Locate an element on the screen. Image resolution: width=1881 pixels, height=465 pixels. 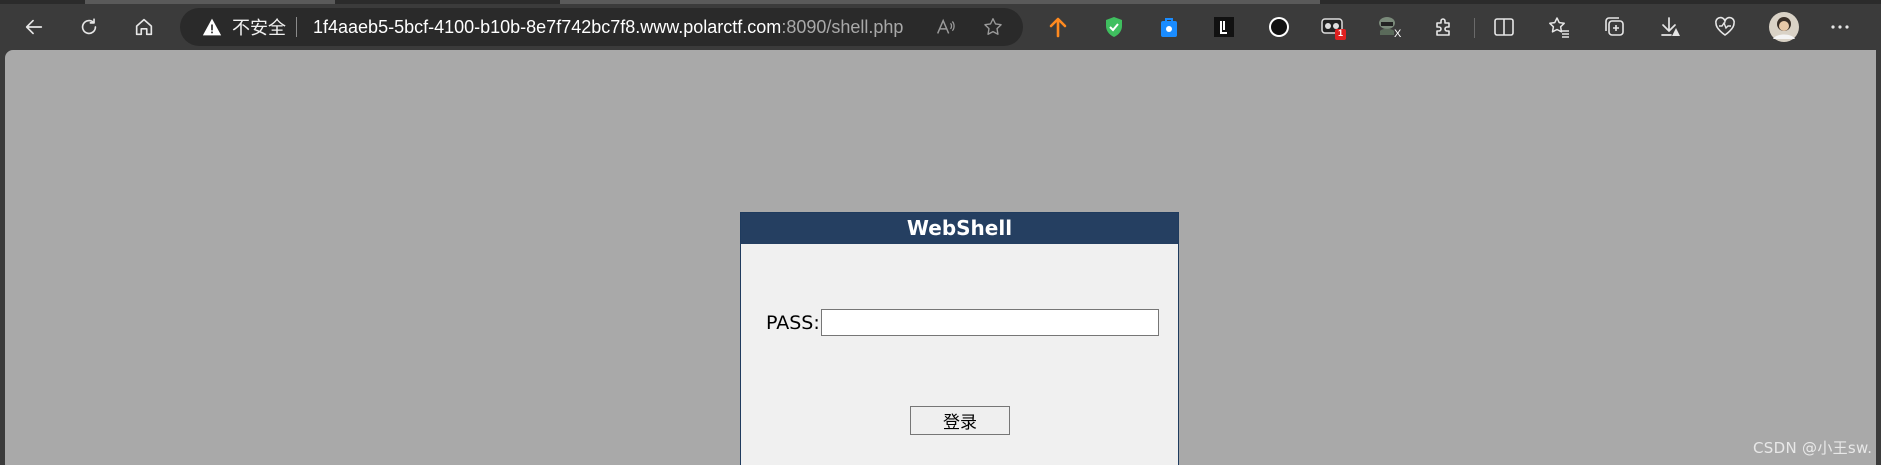
window-edge is located at coordinates (1878, 257).